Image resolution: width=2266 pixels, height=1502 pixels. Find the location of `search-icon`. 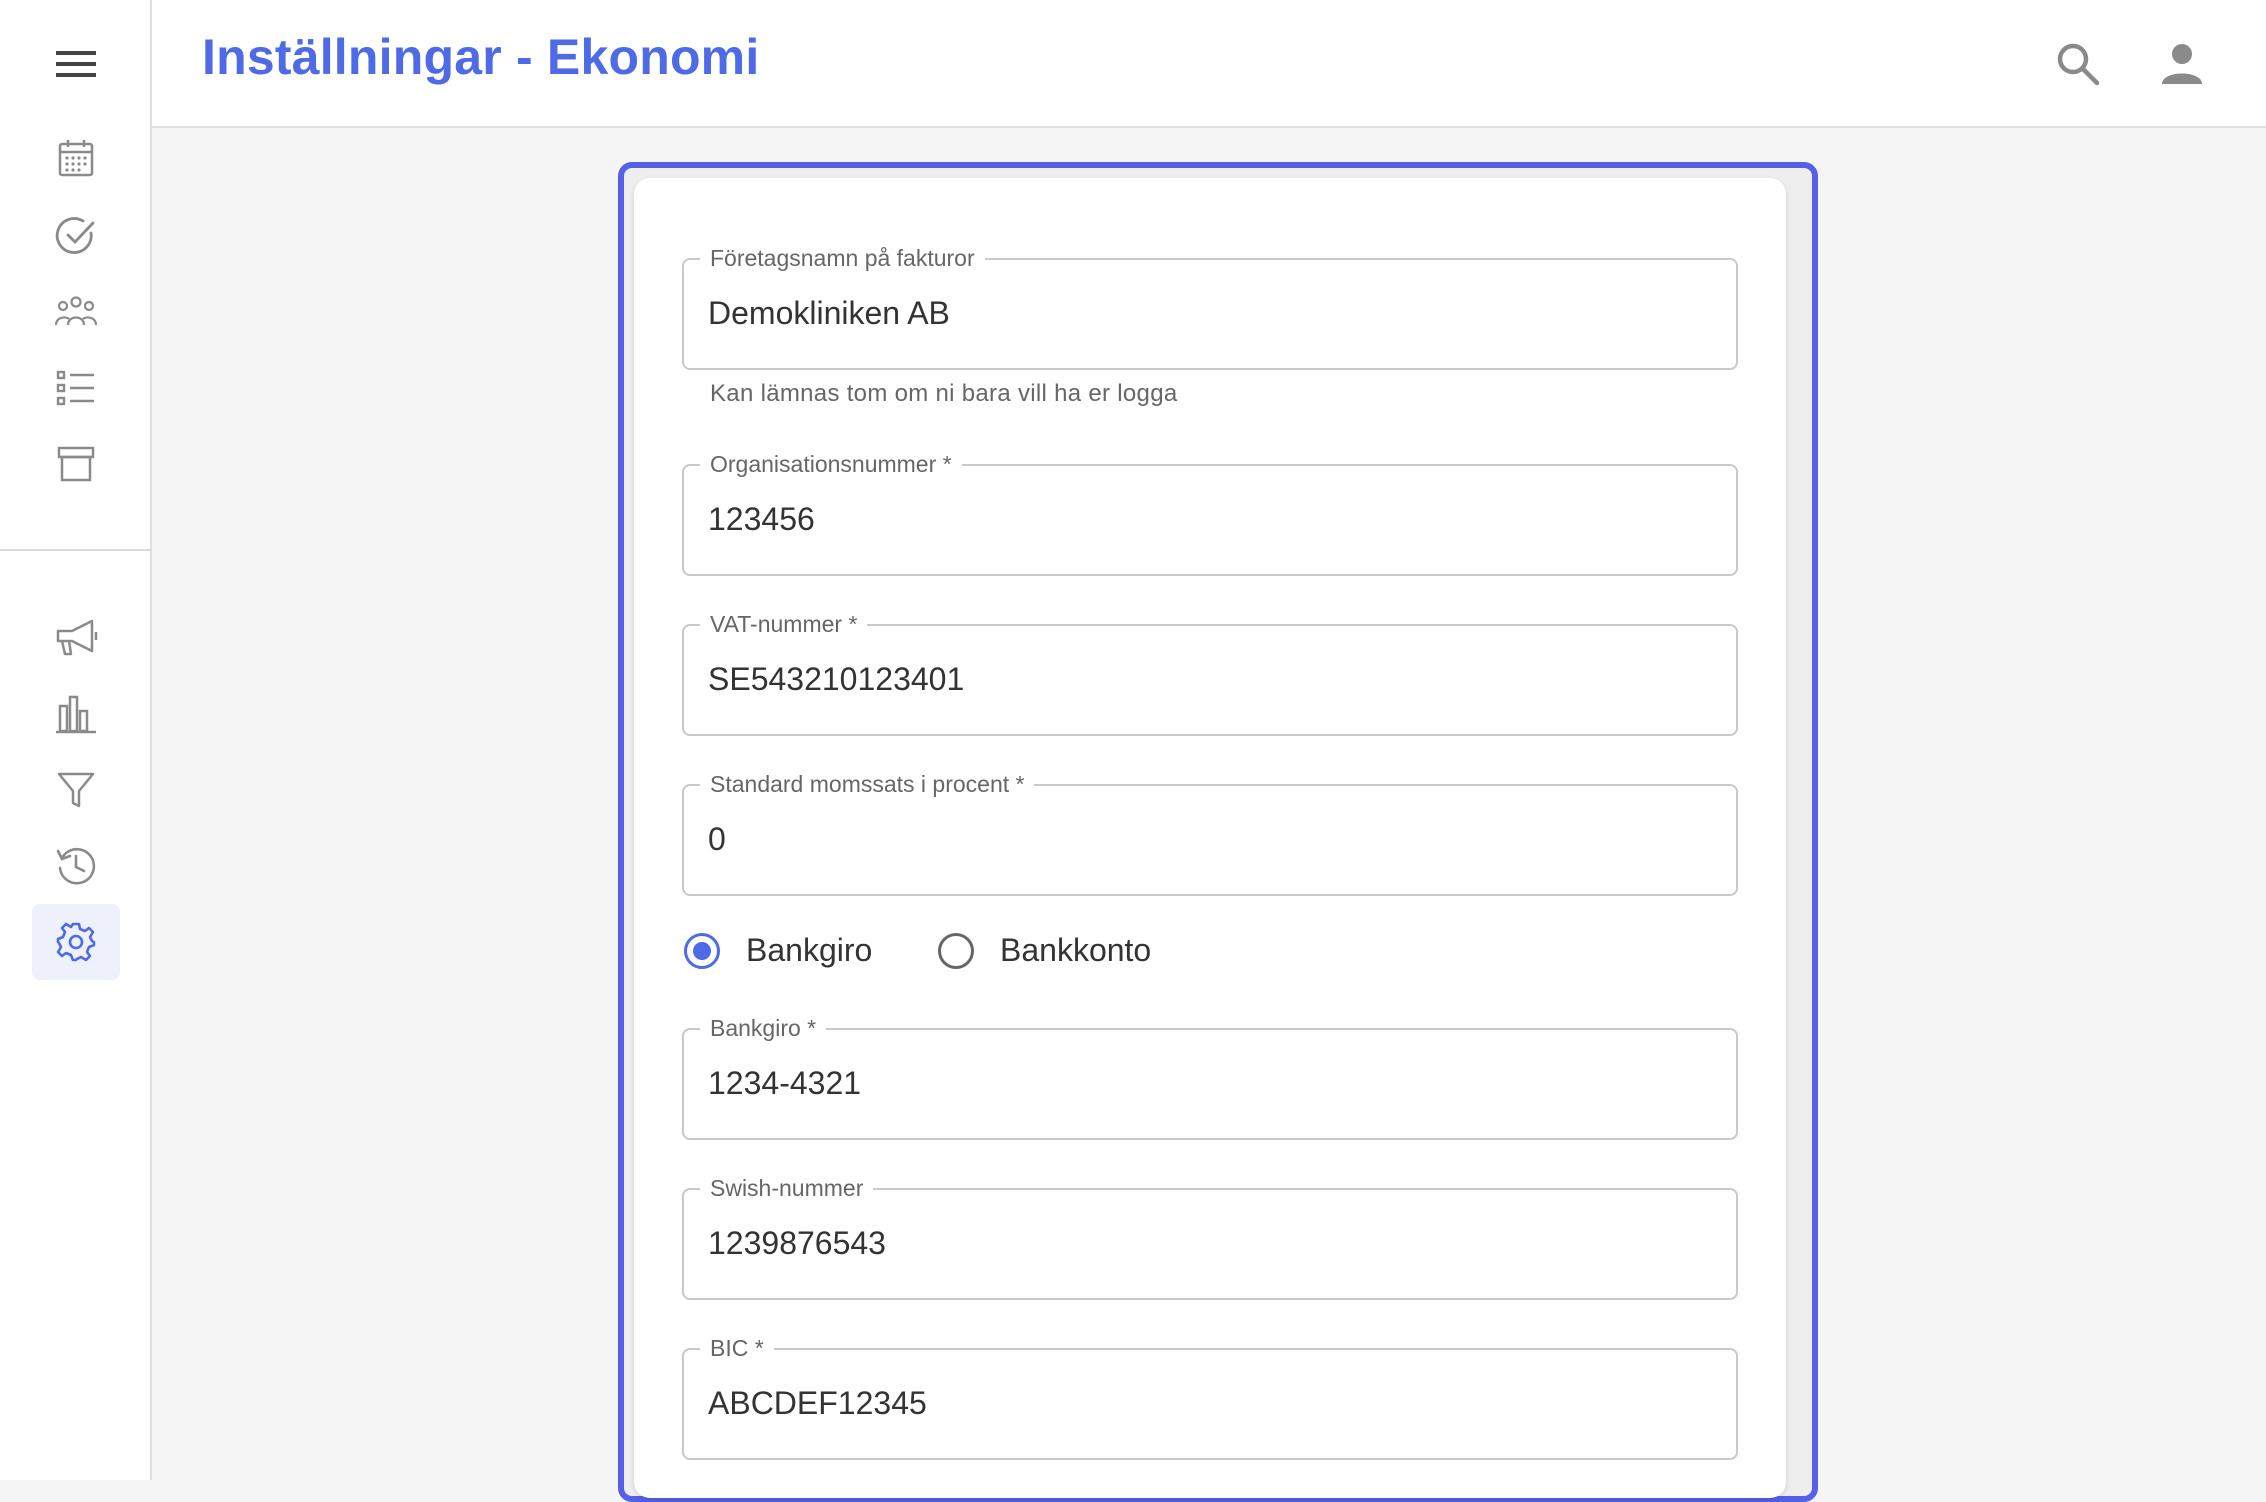

search-icon is located at coordinates (2078, 64).